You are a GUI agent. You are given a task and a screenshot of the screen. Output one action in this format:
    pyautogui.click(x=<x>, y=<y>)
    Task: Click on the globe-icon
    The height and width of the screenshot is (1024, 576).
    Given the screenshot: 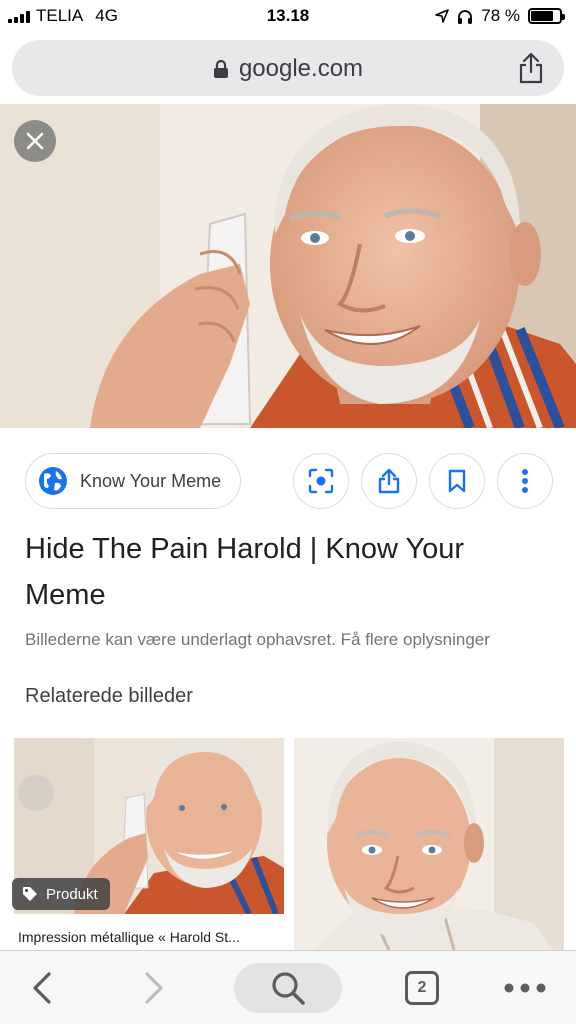 What is the action you would take?
    pyautogui.click(x=53, y=481)
    